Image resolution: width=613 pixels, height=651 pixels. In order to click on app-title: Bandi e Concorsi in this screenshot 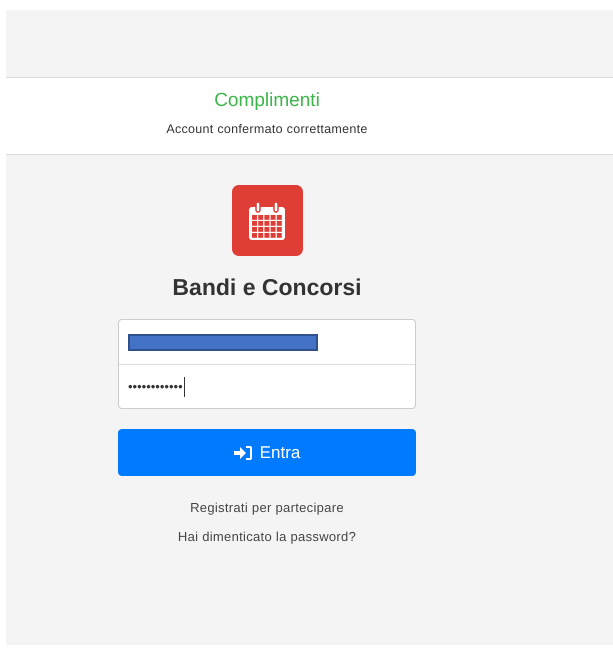, I will do `click(267, 287)`.